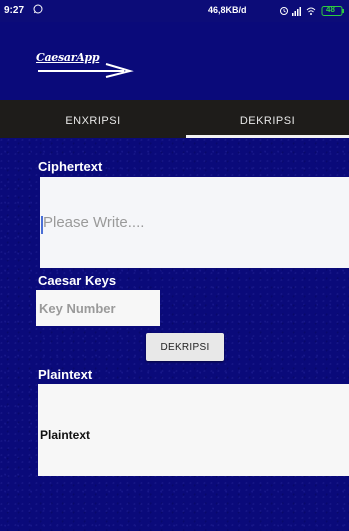 This screenshot has width=349, height=531. Describe the element at coordinates (70, 166) in the screenshot. I see `ciphertext-label: Ciphertext` at that location.